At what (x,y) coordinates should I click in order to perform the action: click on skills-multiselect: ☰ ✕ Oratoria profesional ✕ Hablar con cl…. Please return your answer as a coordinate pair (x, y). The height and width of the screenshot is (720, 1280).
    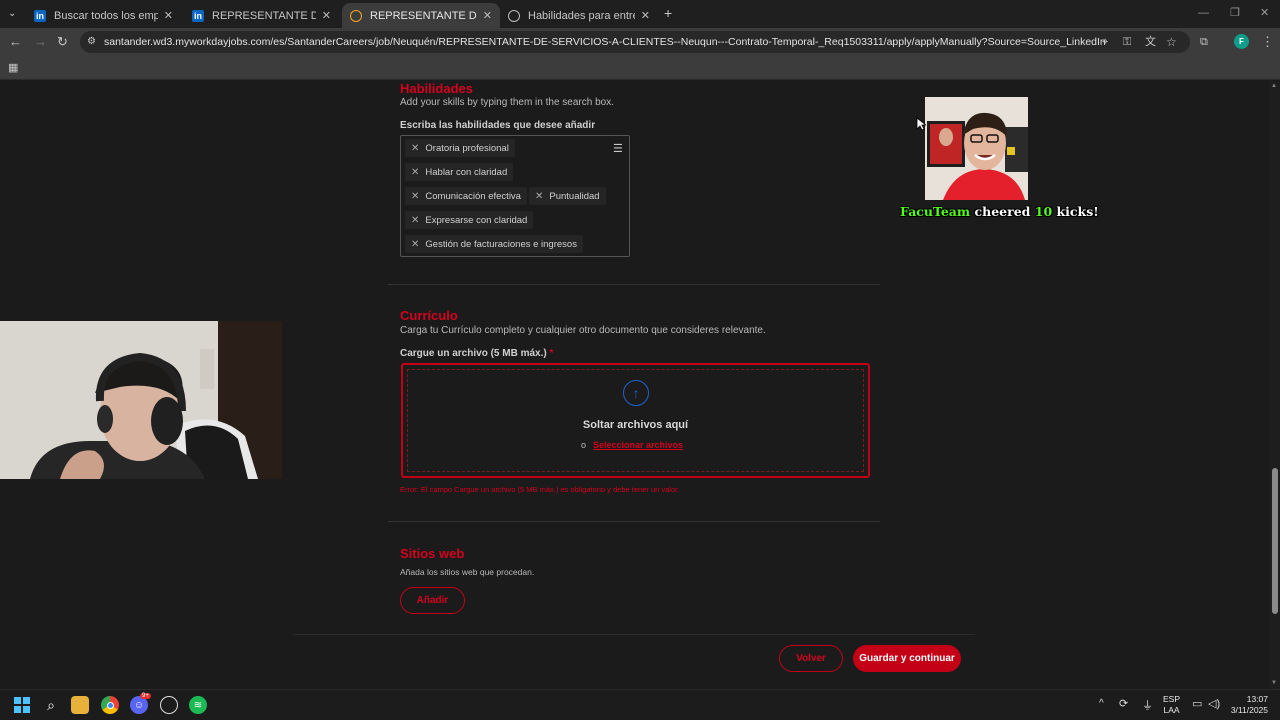
    Looking at the image, I should click on (515, 196).